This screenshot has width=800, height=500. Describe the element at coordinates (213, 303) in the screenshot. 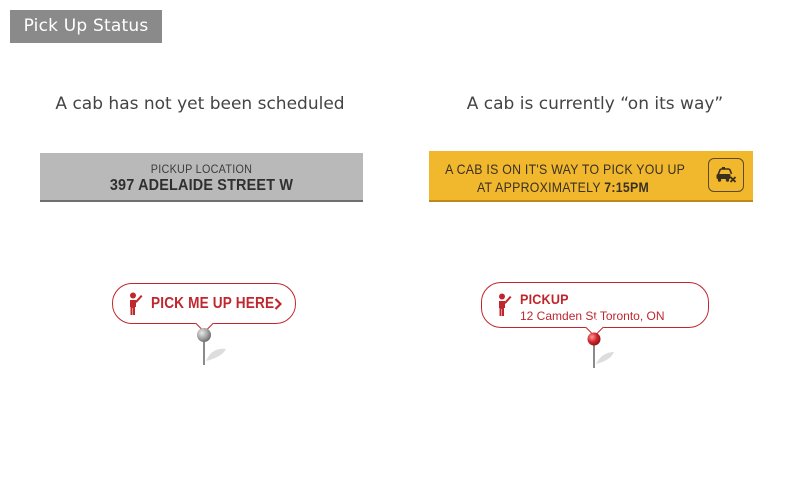

I see `pick-me-up-label: PICK ME UP HERE` at that location.